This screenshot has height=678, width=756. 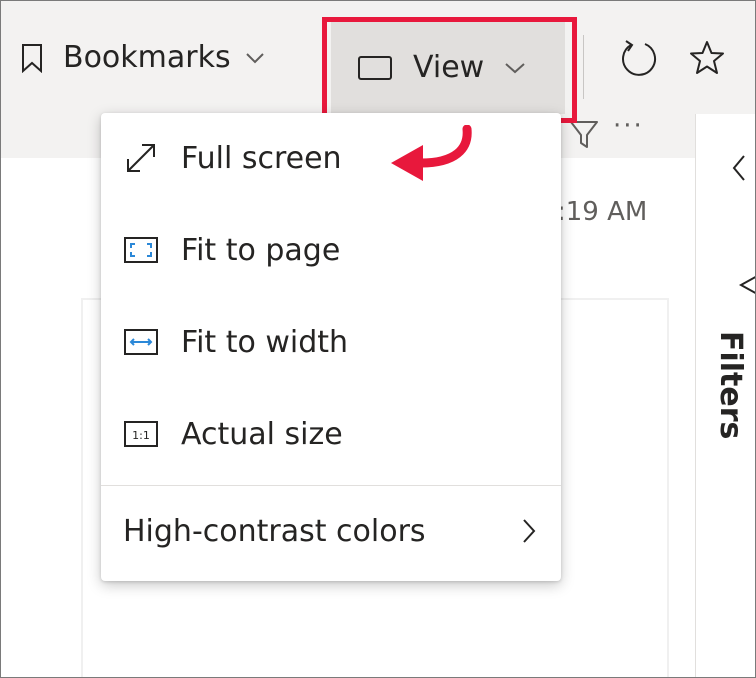 I want to click on bookmarks-button: Bookmarks, so click(x=143, y=57).